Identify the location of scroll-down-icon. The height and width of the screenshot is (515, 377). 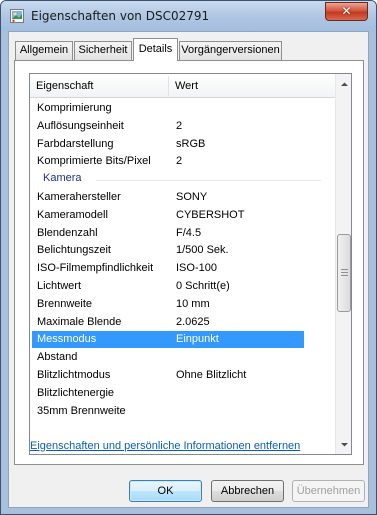
(344, 444).